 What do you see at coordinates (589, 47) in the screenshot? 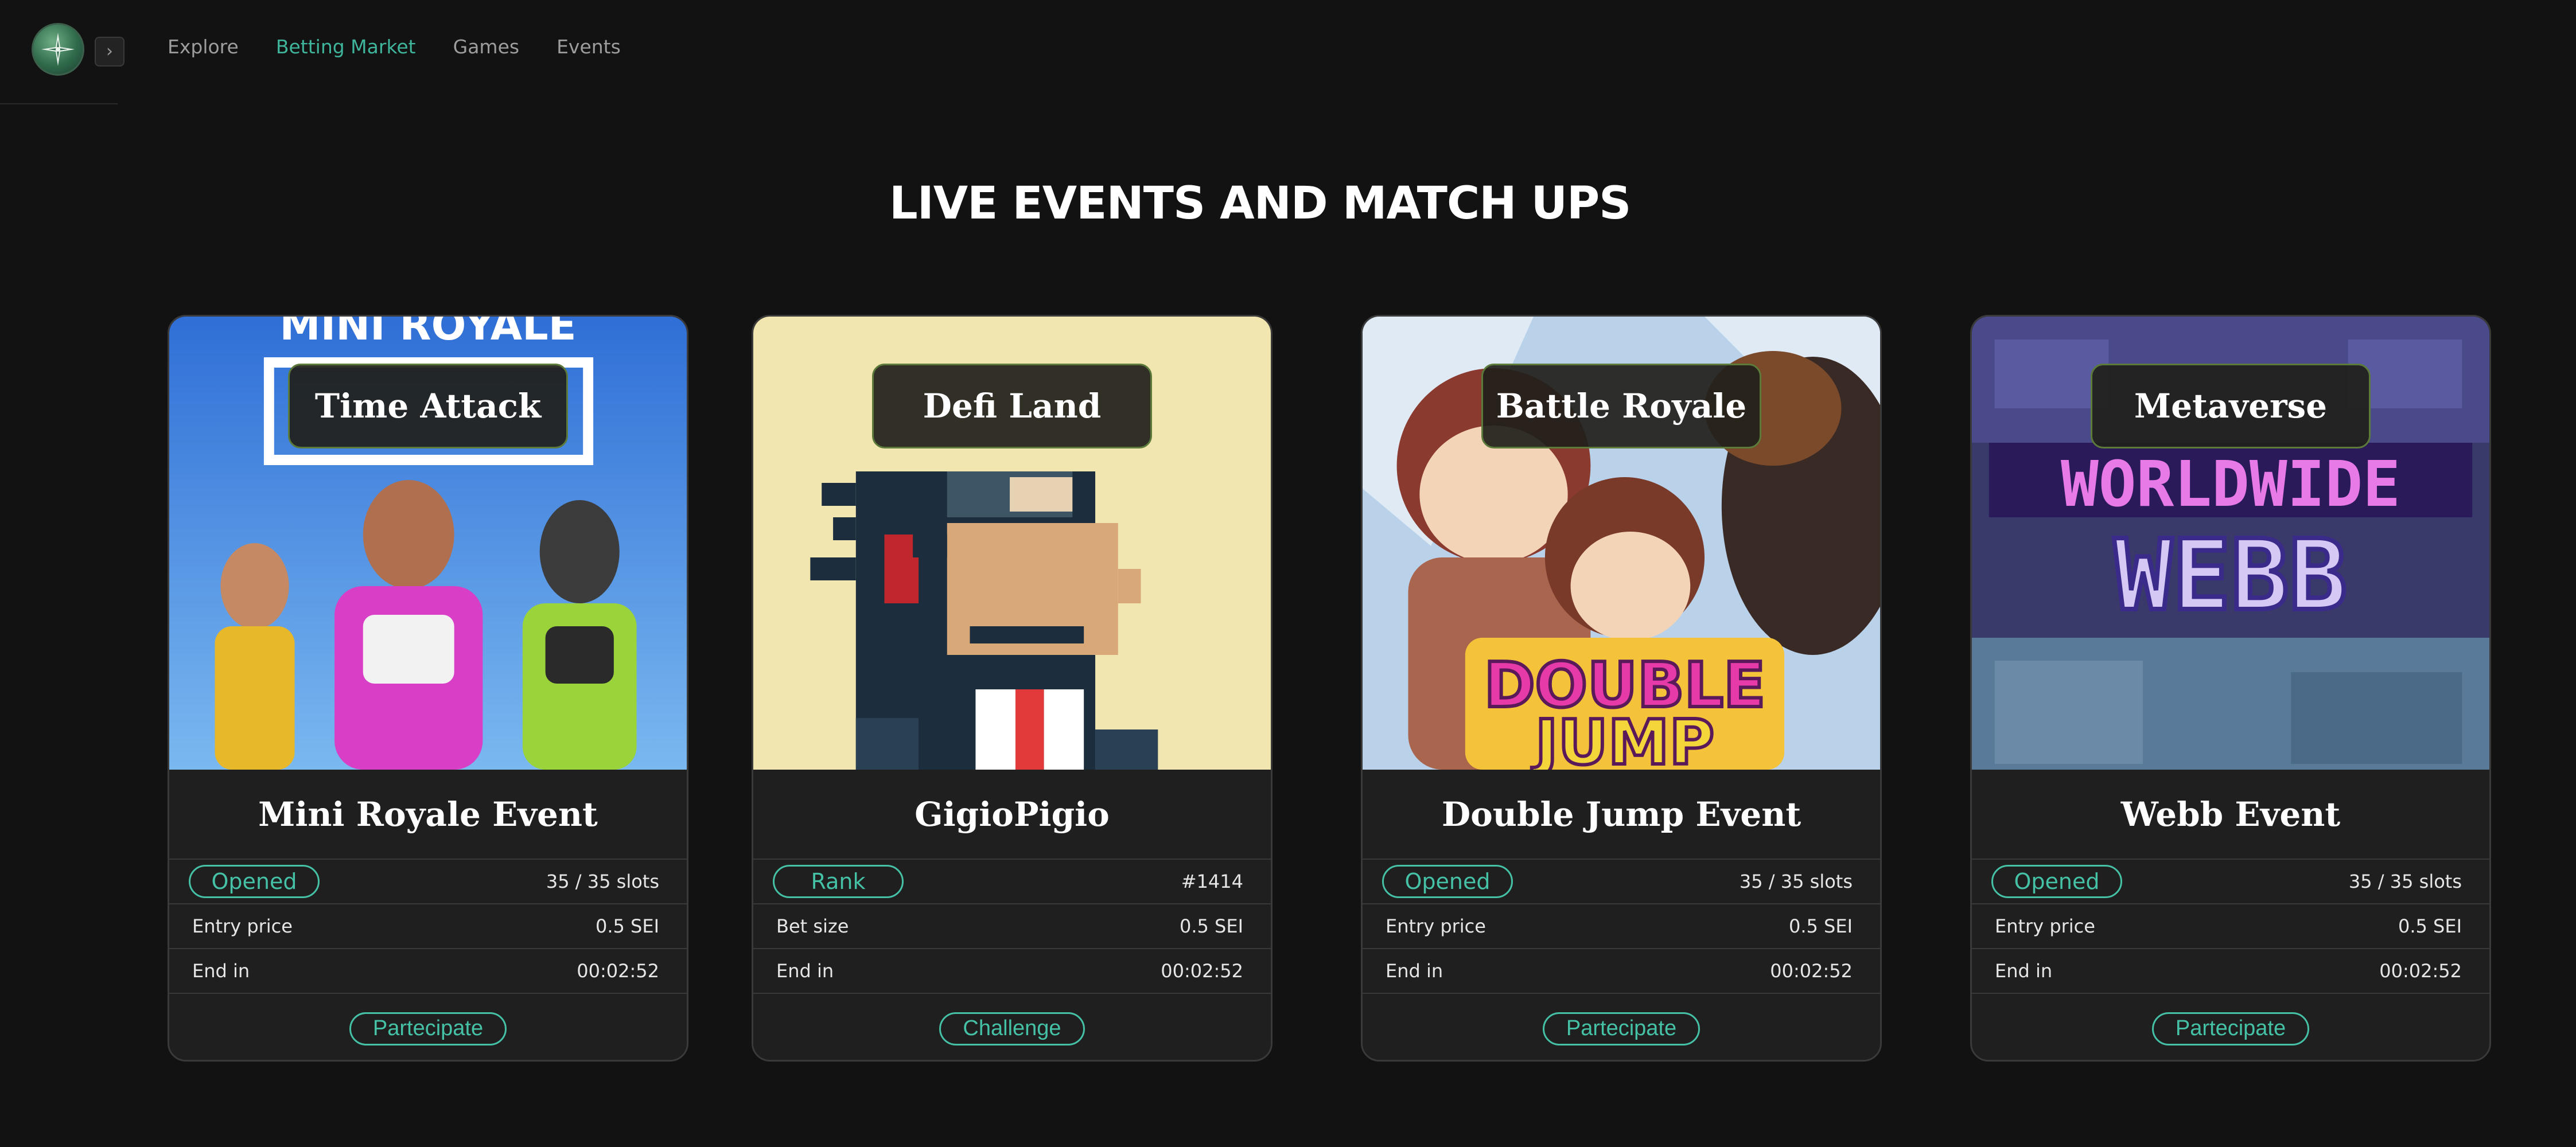
I see `nav-events: Events` at bounding box center [589, 47].